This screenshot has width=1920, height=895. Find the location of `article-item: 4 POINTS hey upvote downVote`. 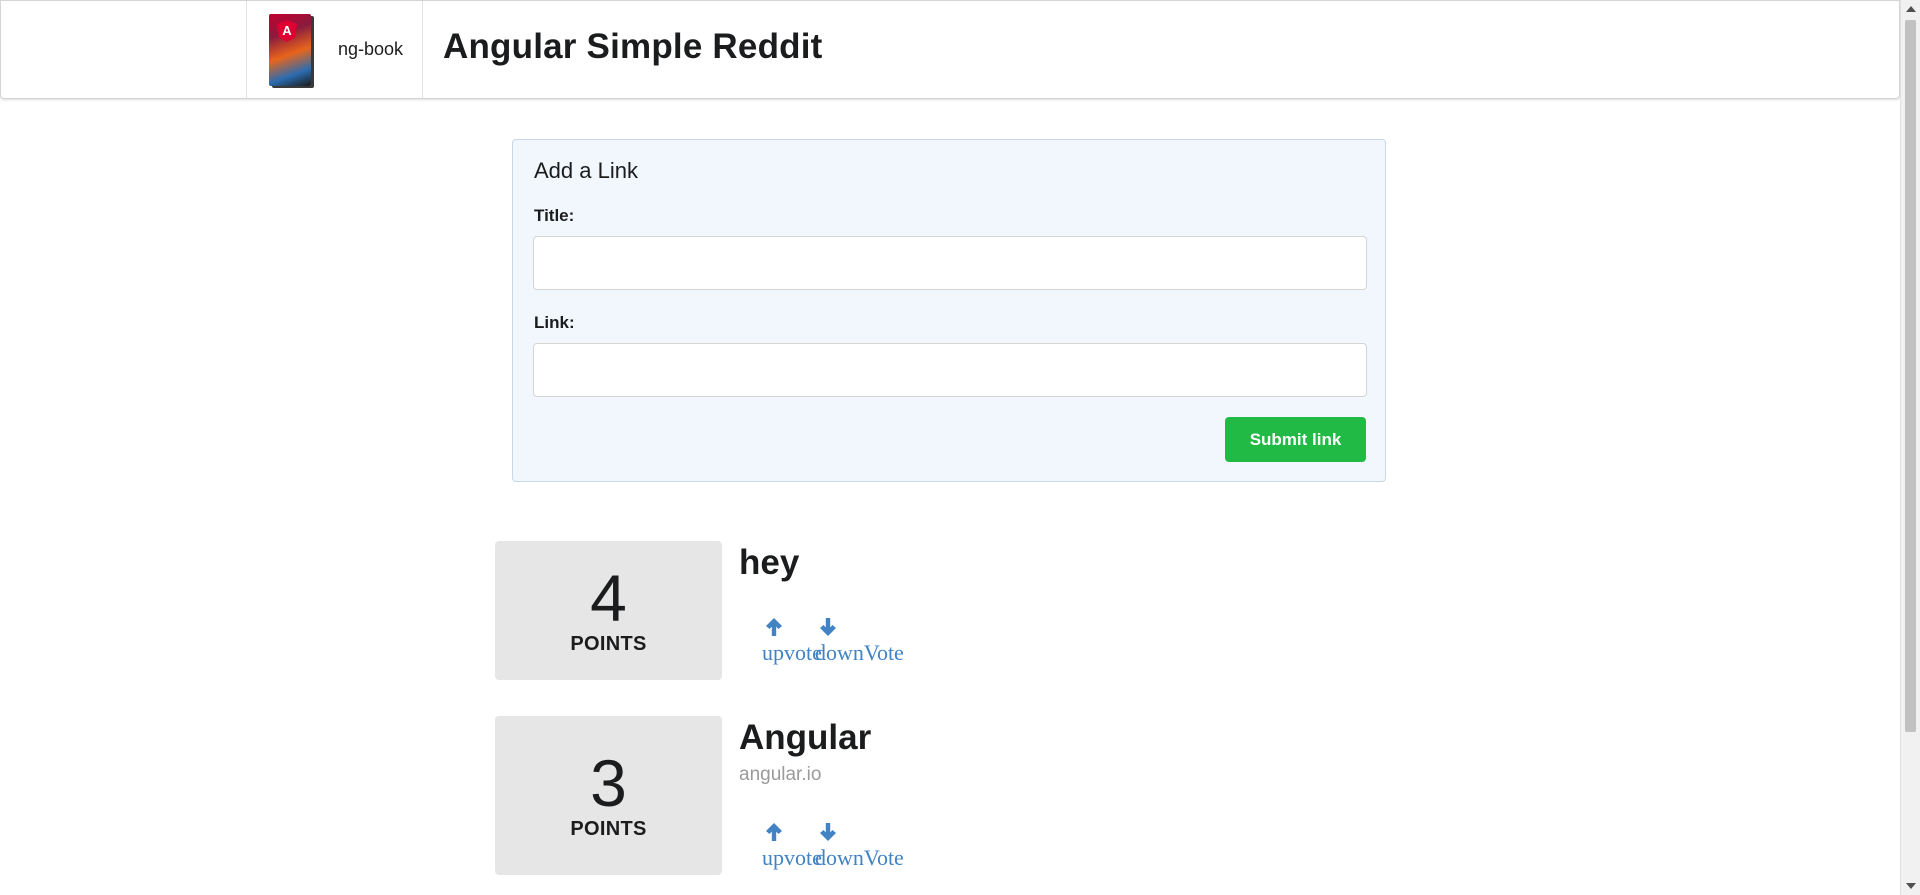

article-item: 4 POINTS hey upvote downVote is located at coordinates (945, 611).